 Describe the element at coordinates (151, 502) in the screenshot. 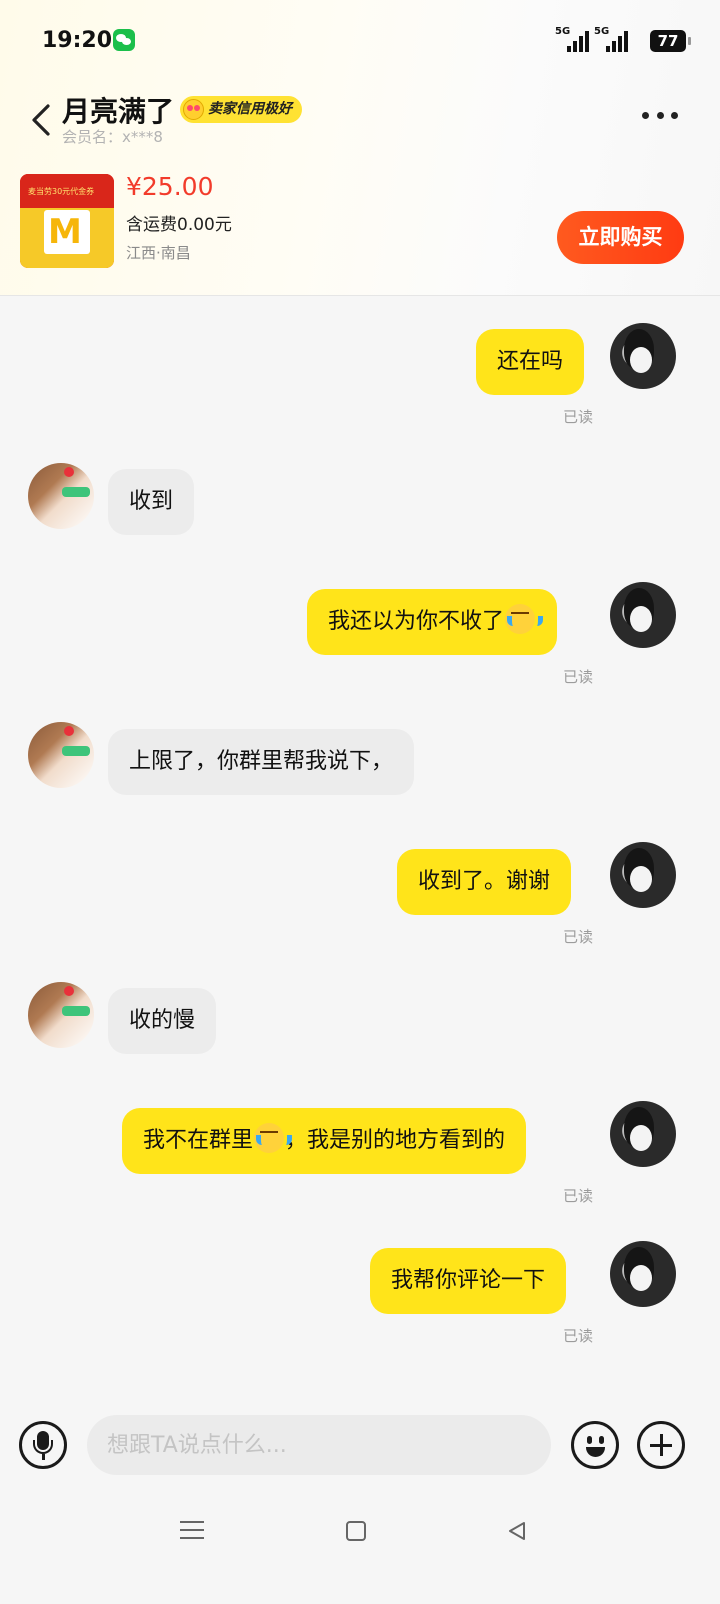

I see `message-bubble-received: 收到` at that location.